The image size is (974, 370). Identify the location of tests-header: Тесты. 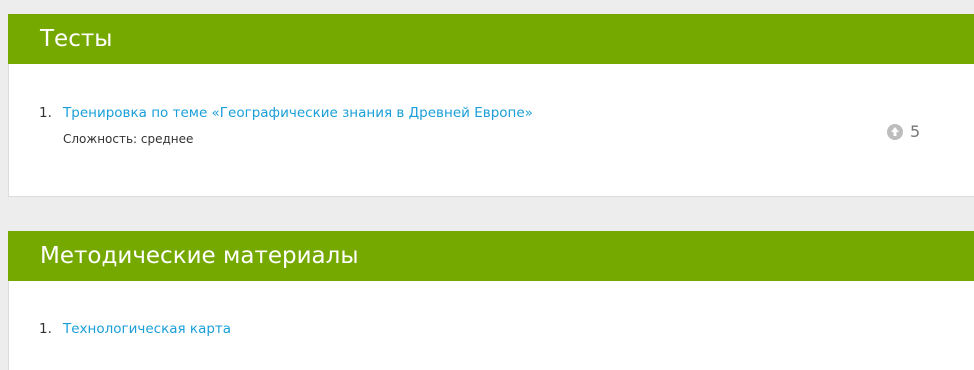
(491, 39).